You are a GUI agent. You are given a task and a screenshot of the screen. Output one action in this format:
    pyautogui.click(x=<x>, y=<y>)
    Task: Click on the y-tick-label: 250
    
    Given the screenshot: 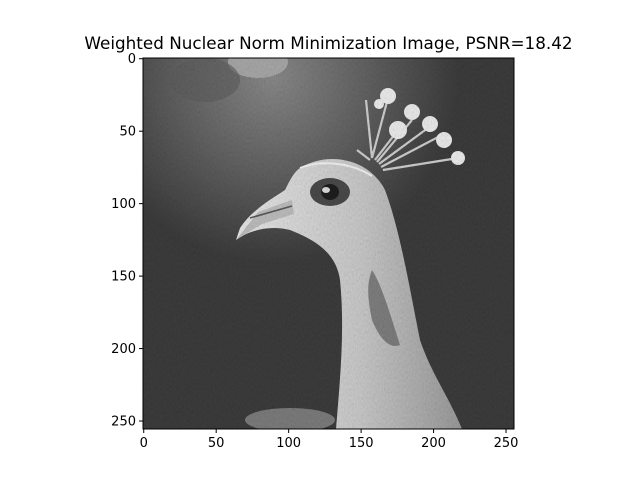 What is the action you would take?
    pyautogui.click(x=123, y=422)
    